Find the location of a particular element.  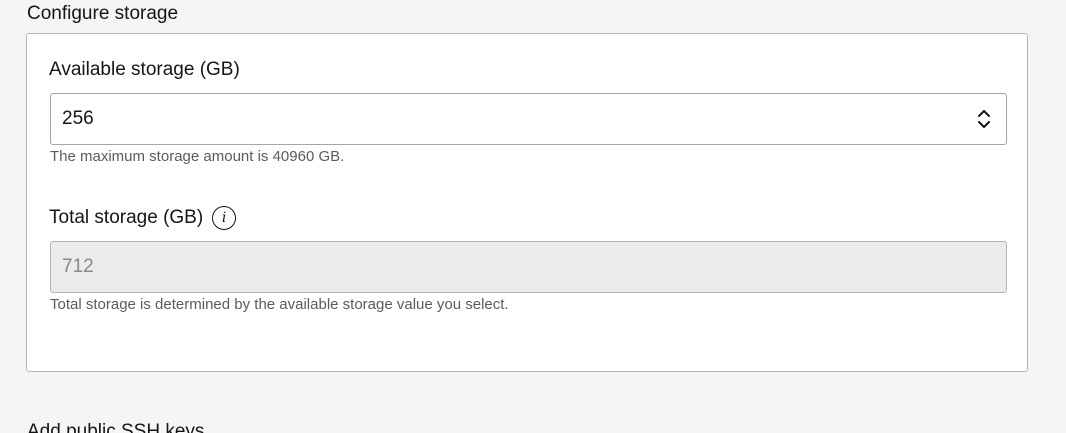

section-title: Configure storage is located at coordinates (103, 13).